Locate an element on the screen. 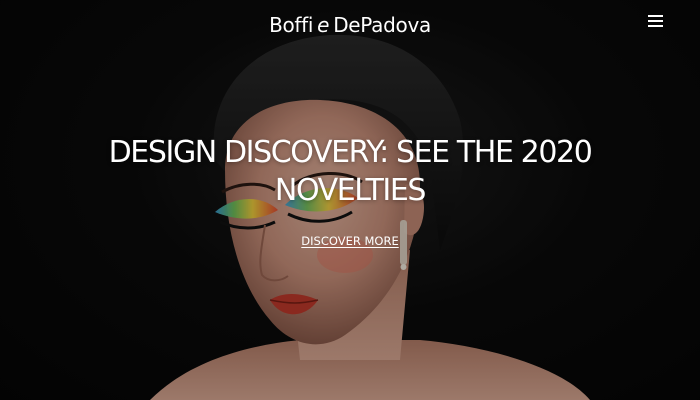  hero-headline-line-2: NOVELTIES is located at coordinates (350, 190).